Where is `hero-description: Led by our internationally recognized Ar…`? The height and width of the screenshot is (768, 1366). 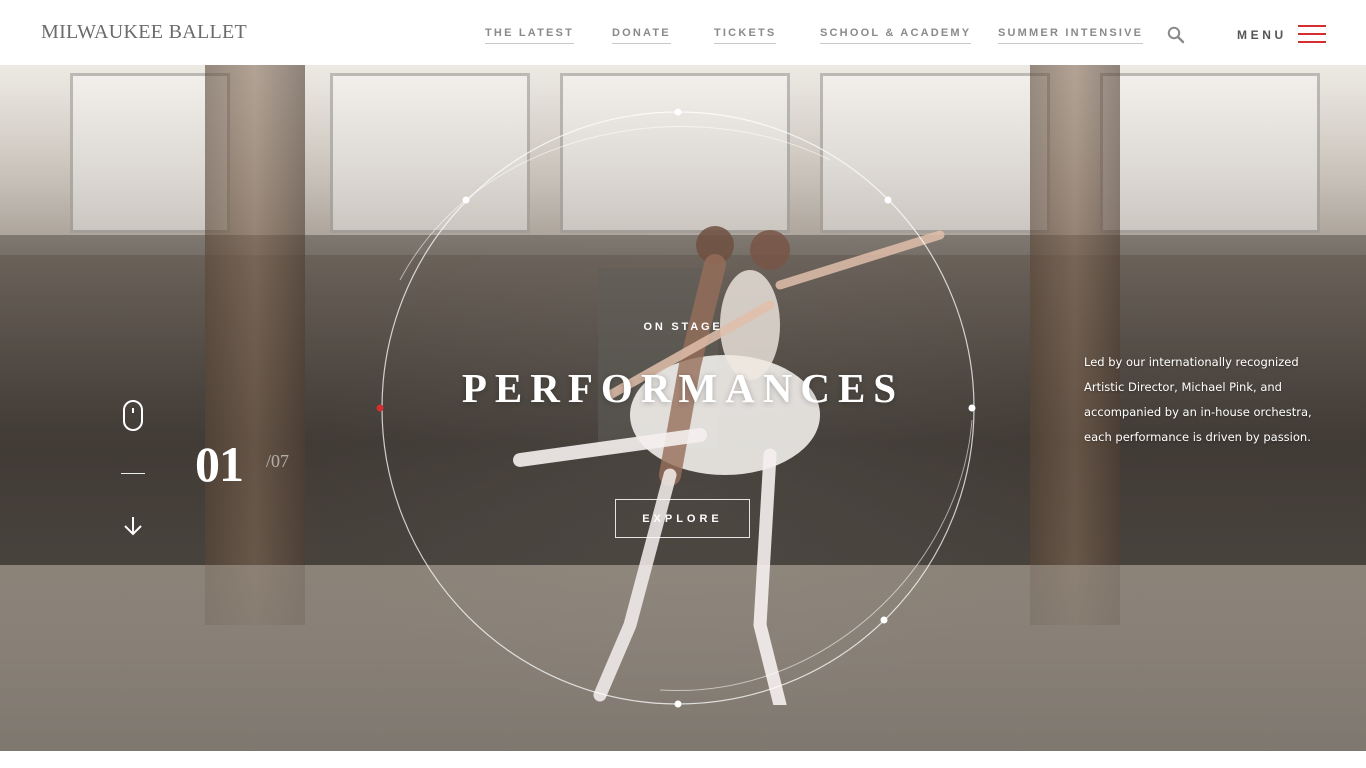
hero-description: Led by our internationally recognized Ar… is located at coordinates (1198, 399).